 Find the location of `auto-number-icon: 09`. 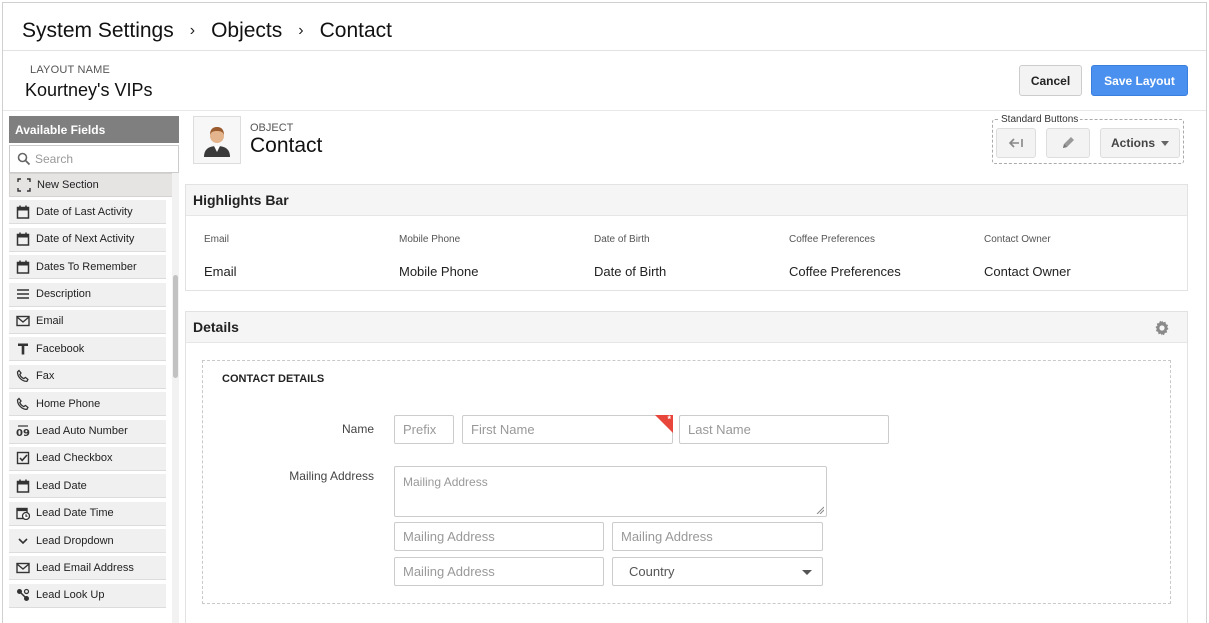

auto-number-icon: 09 is located at coordinates (23, 431).